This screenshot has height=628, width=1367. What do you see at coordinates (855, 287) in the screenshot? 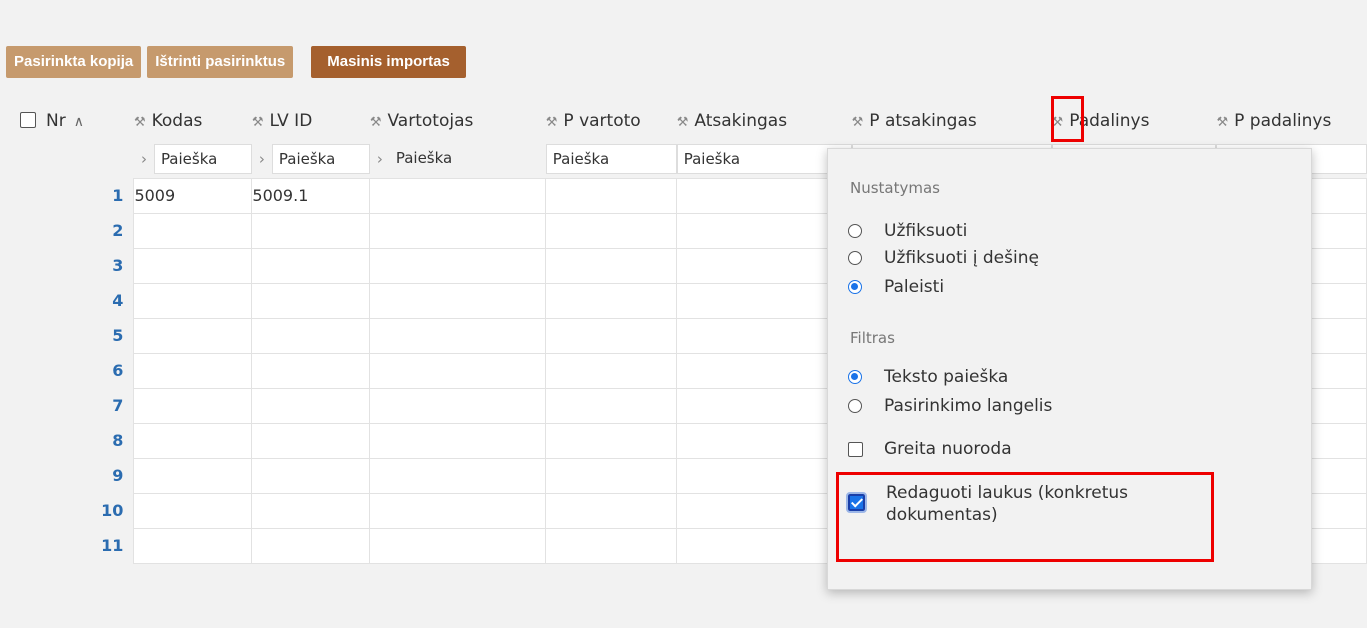
I see `radio-release` at bounding box center [855, 287].